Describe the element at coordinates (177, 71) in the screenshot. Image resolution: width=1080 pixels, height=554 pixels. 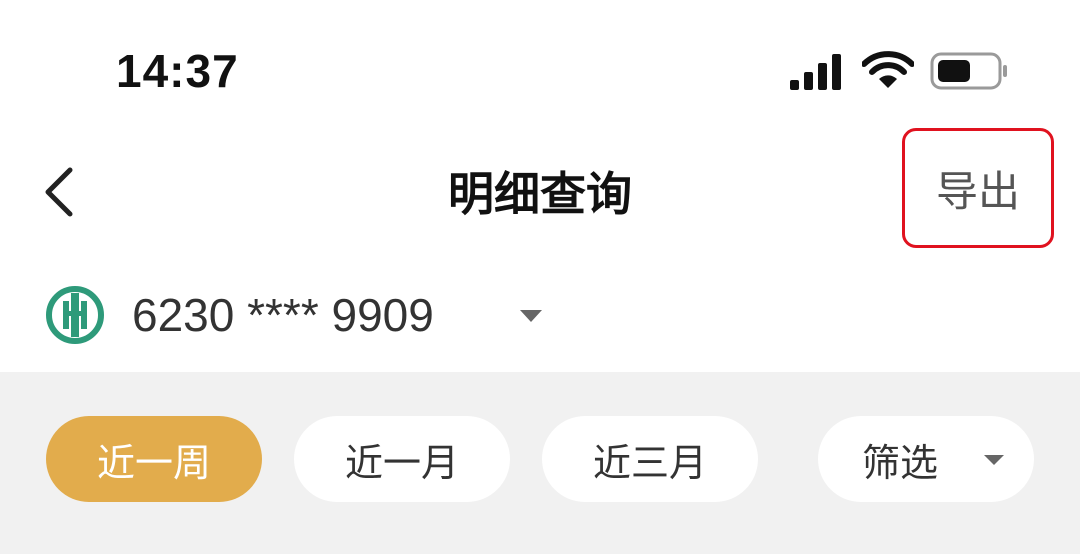
I see `status-time: 14:37` at that location.